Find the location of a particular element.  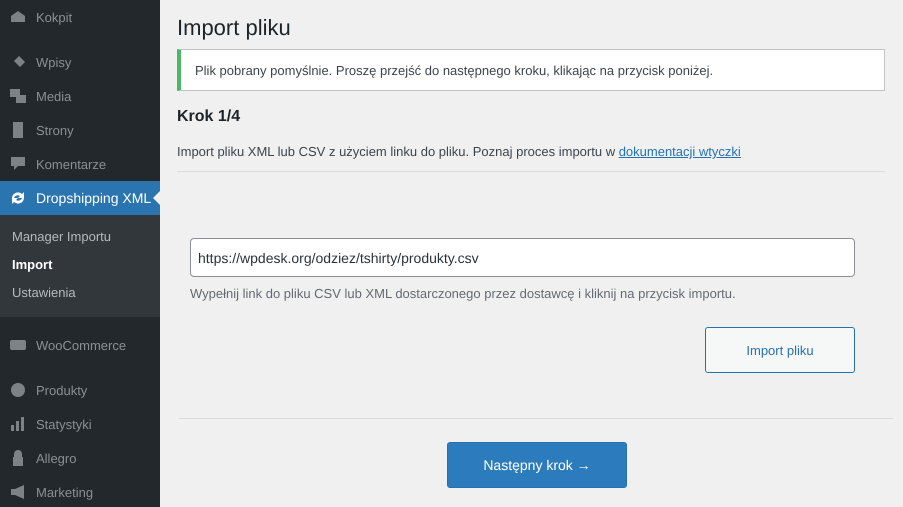

next-step-button: Następny krok → is located at coordinates (537, 465).